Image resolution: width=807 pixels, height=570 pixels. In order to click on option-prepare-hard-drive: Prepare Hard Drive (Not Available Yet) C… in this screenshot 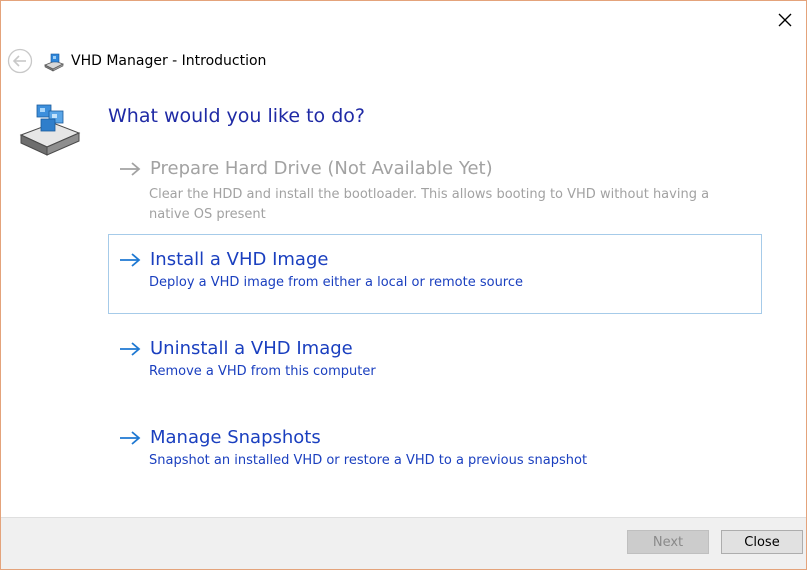, I will do `click(435, 187)`.